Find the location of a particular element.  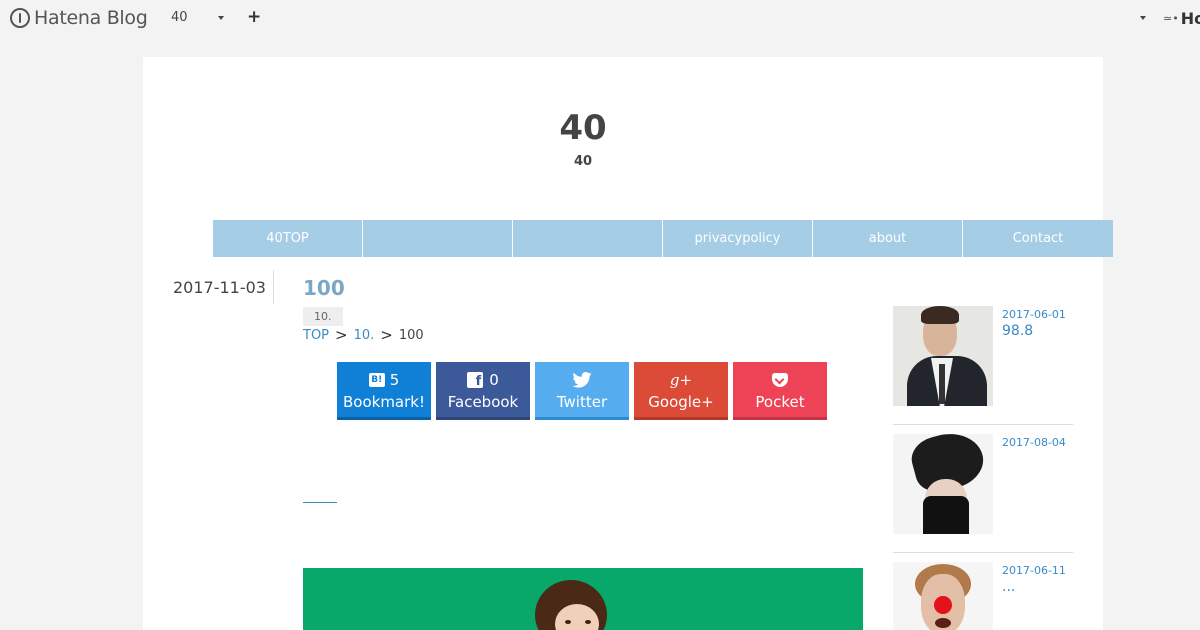

site-title: 40 is located at coordinates (583, 128).